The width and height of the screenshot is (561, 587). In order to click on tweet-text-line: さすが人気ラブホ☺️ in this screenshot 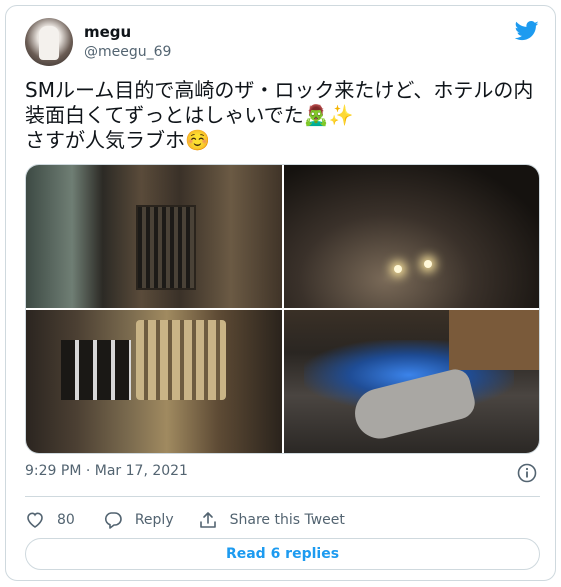, I will do `click(117, 140)`.